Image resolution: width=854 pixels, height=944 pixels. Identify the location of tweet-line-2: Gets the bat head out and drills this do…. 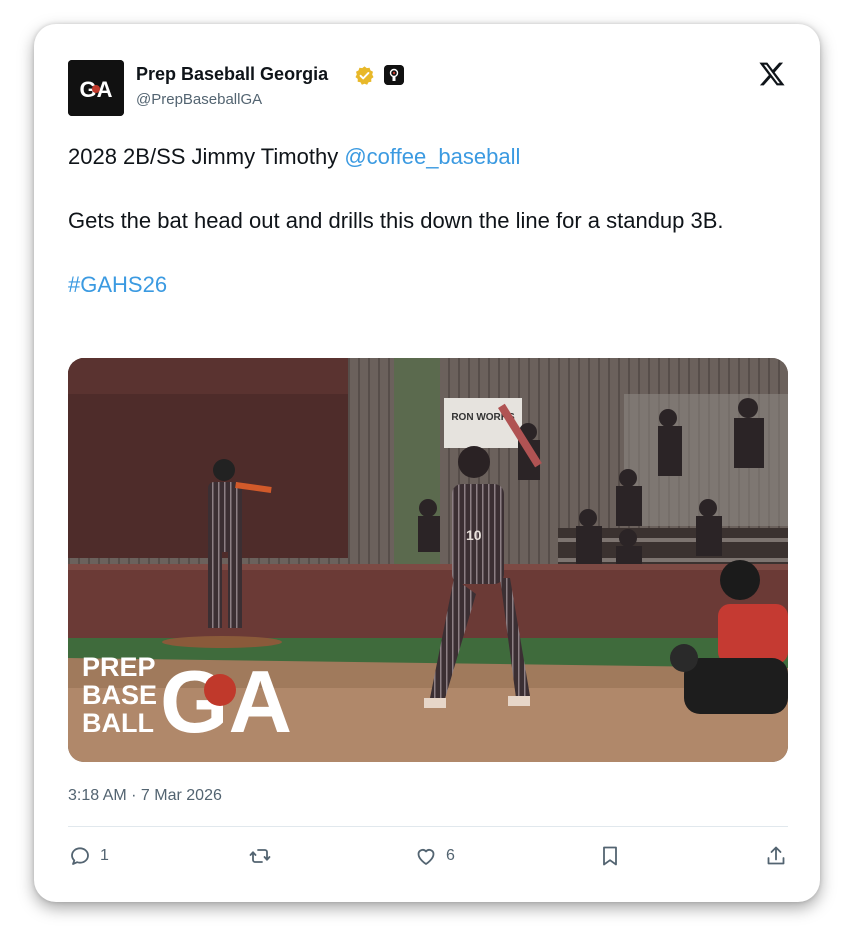
(396, 220).